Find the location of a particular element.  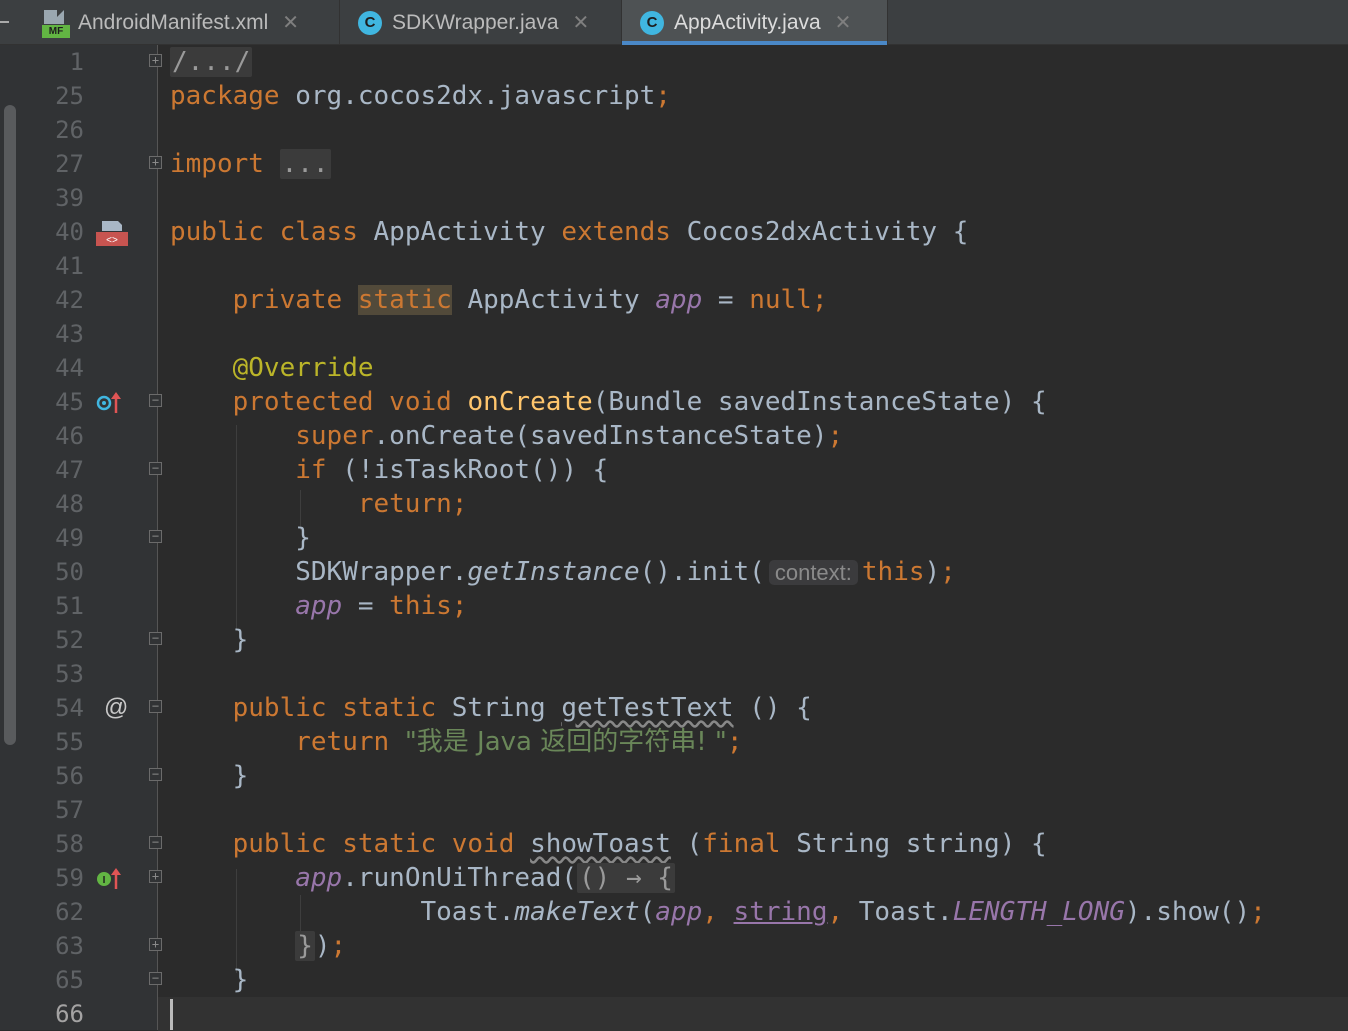

code-line-1: /.../ is located at coordinates (211, 62).